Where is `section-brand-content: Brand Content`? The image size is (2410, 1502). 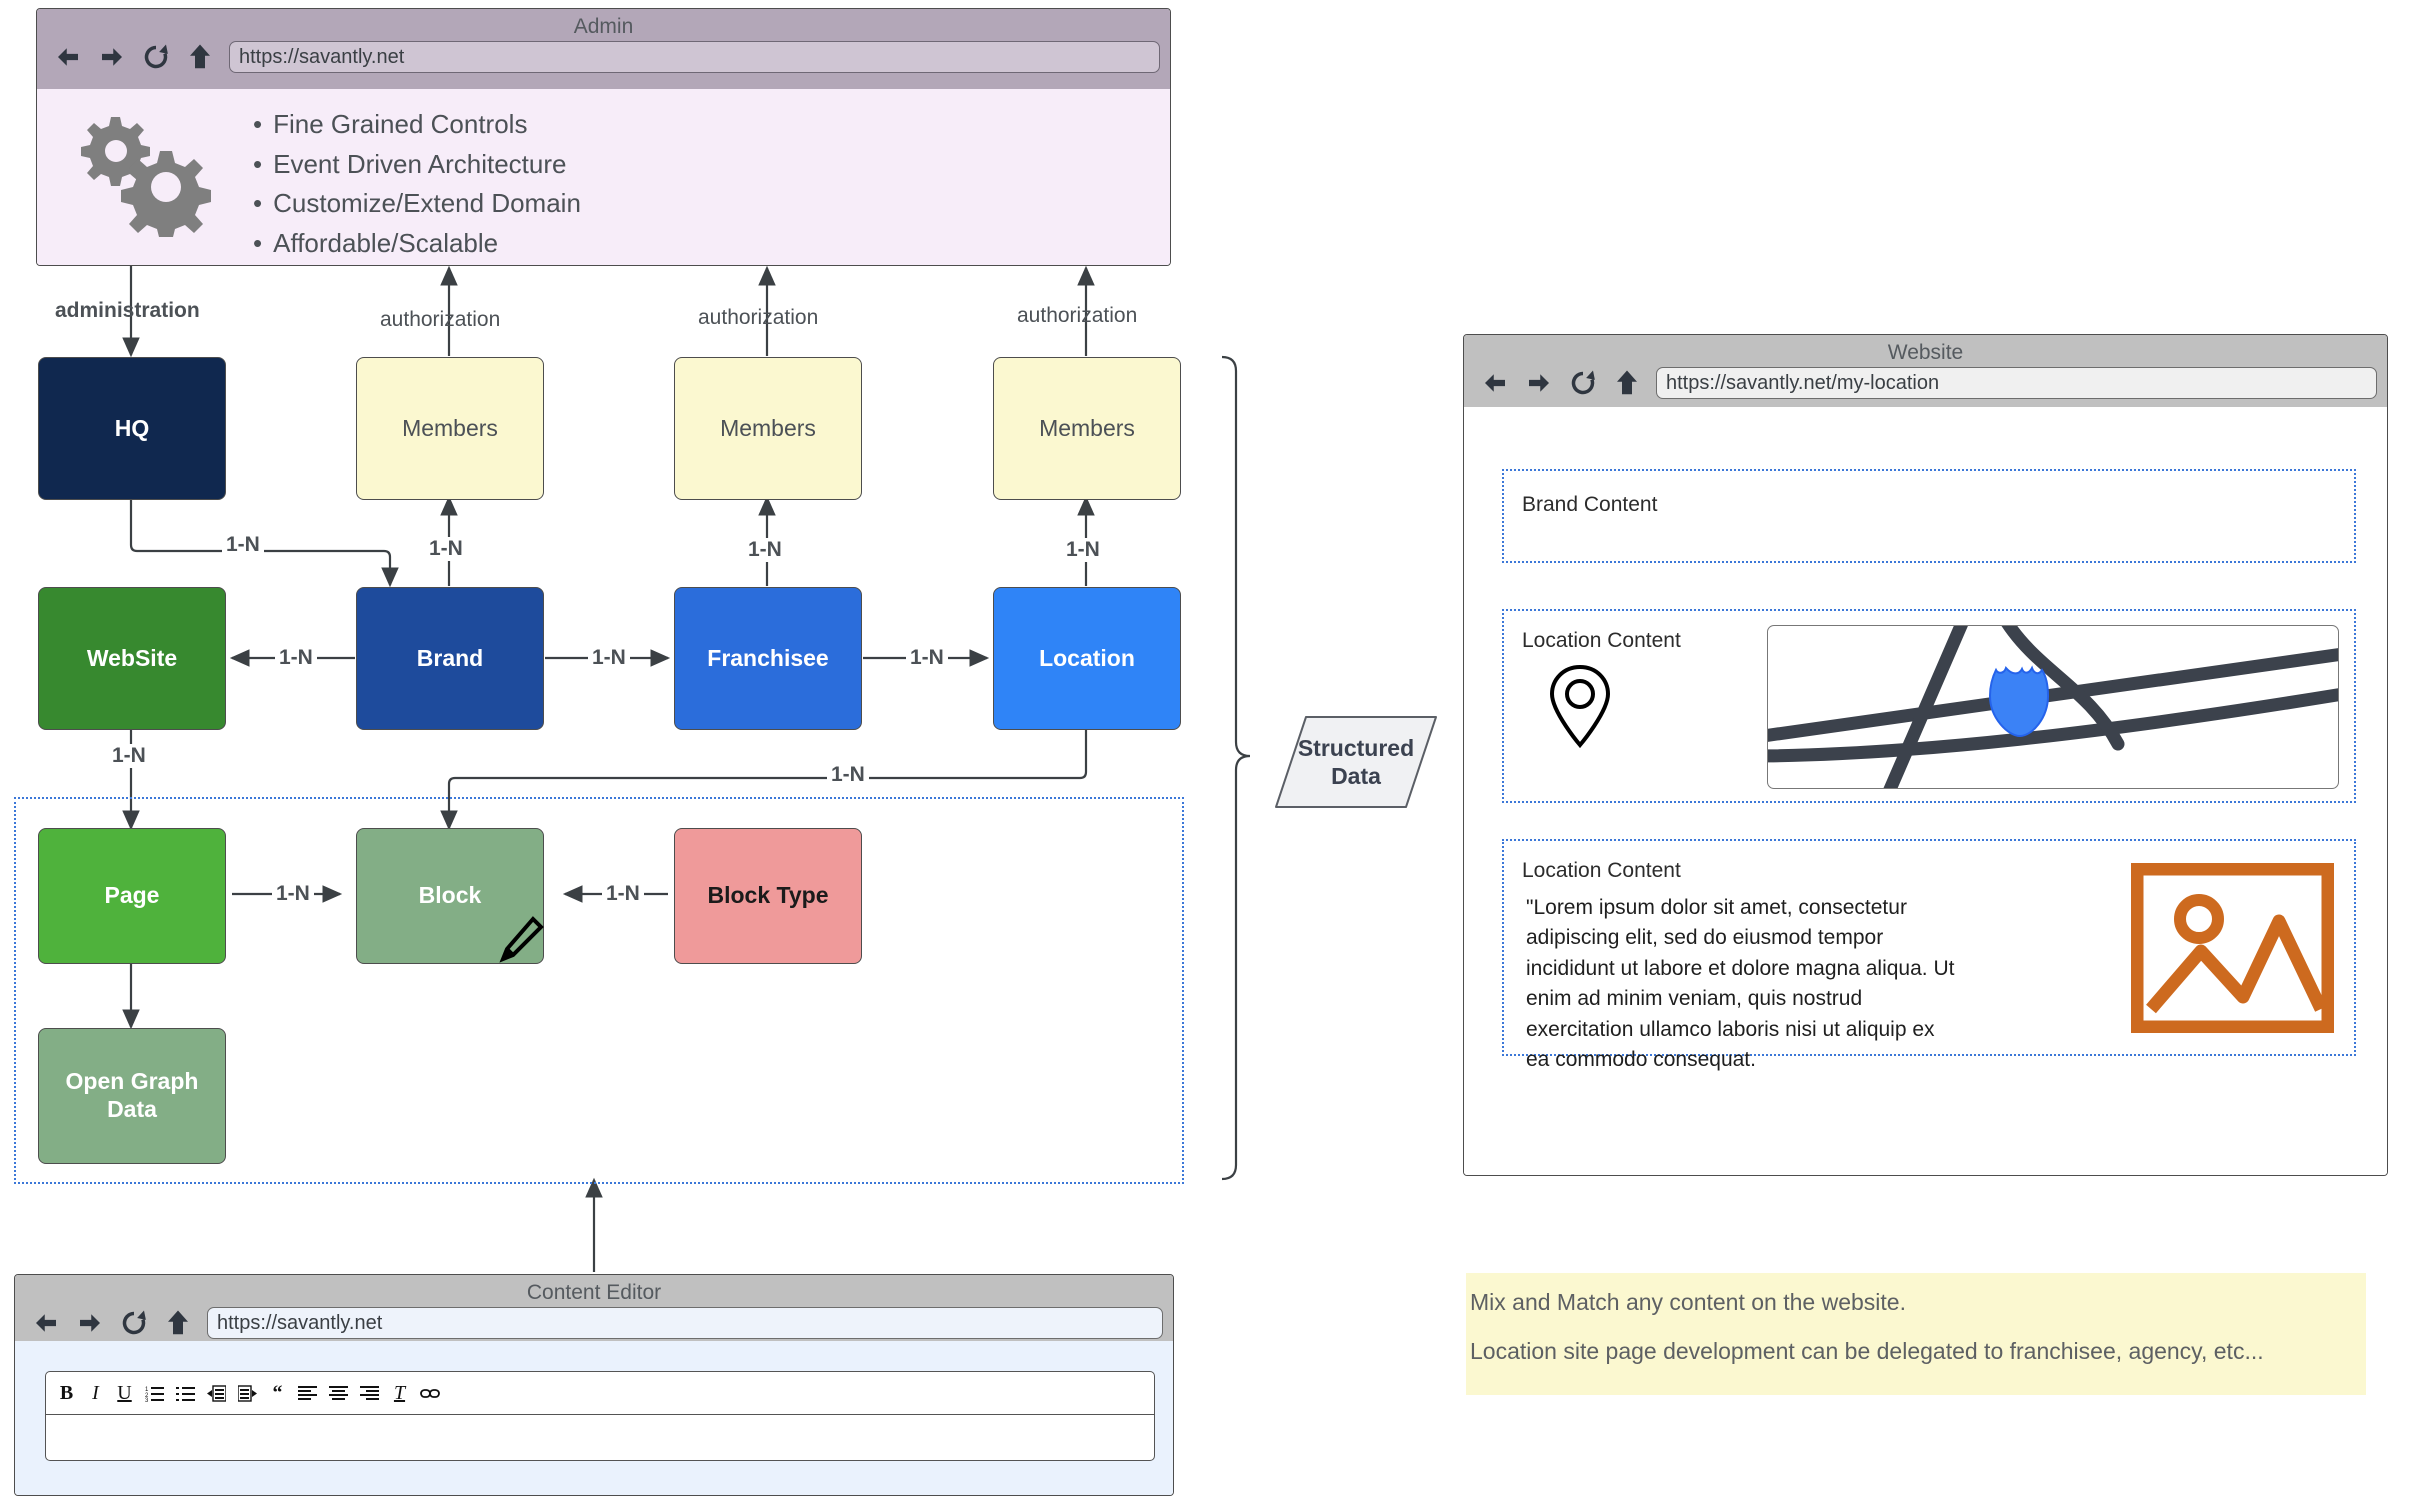
section-brand-content: Brand Content is located at coordinates (1929, 516).